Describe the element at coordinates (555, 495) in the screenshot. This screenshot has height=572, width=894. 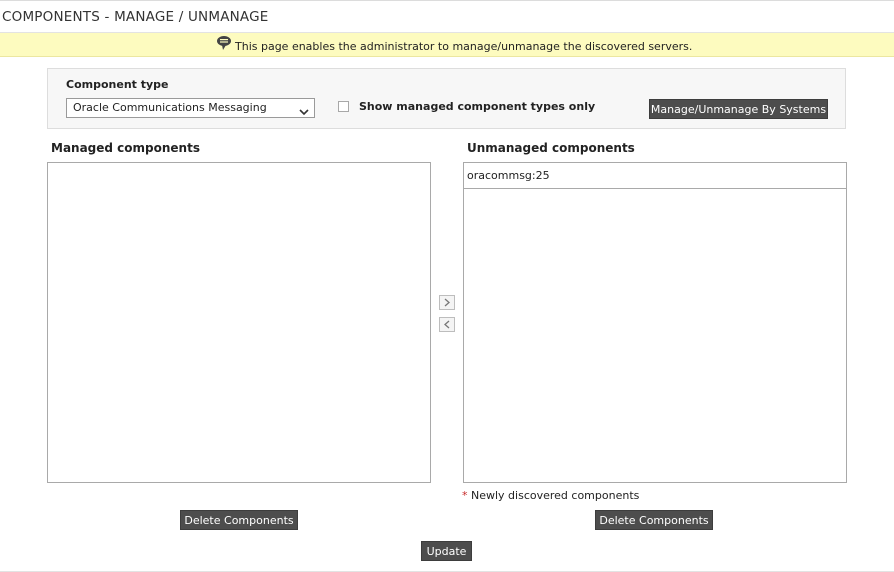
I see `note-text: Newly discovered components` at that location.